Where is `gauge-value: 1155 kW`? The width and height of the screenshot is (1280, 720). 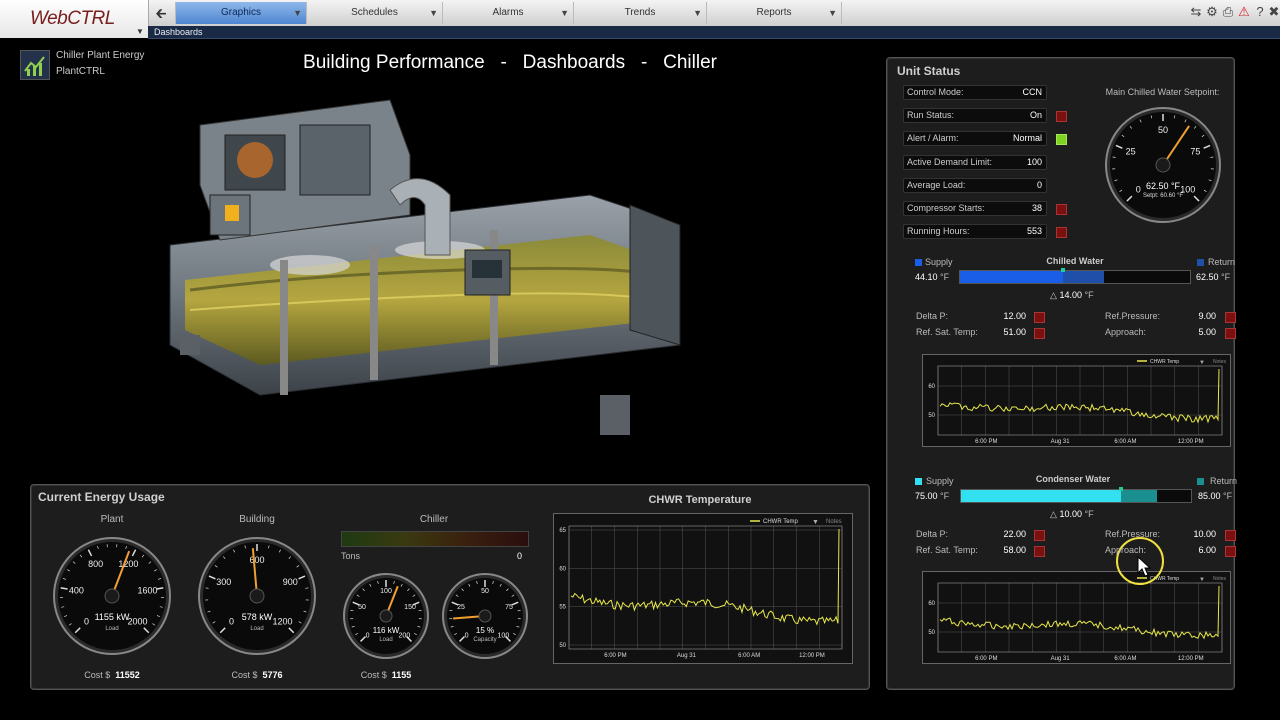
gauge-value: 1155 kW is located at coordinates (112, 617).